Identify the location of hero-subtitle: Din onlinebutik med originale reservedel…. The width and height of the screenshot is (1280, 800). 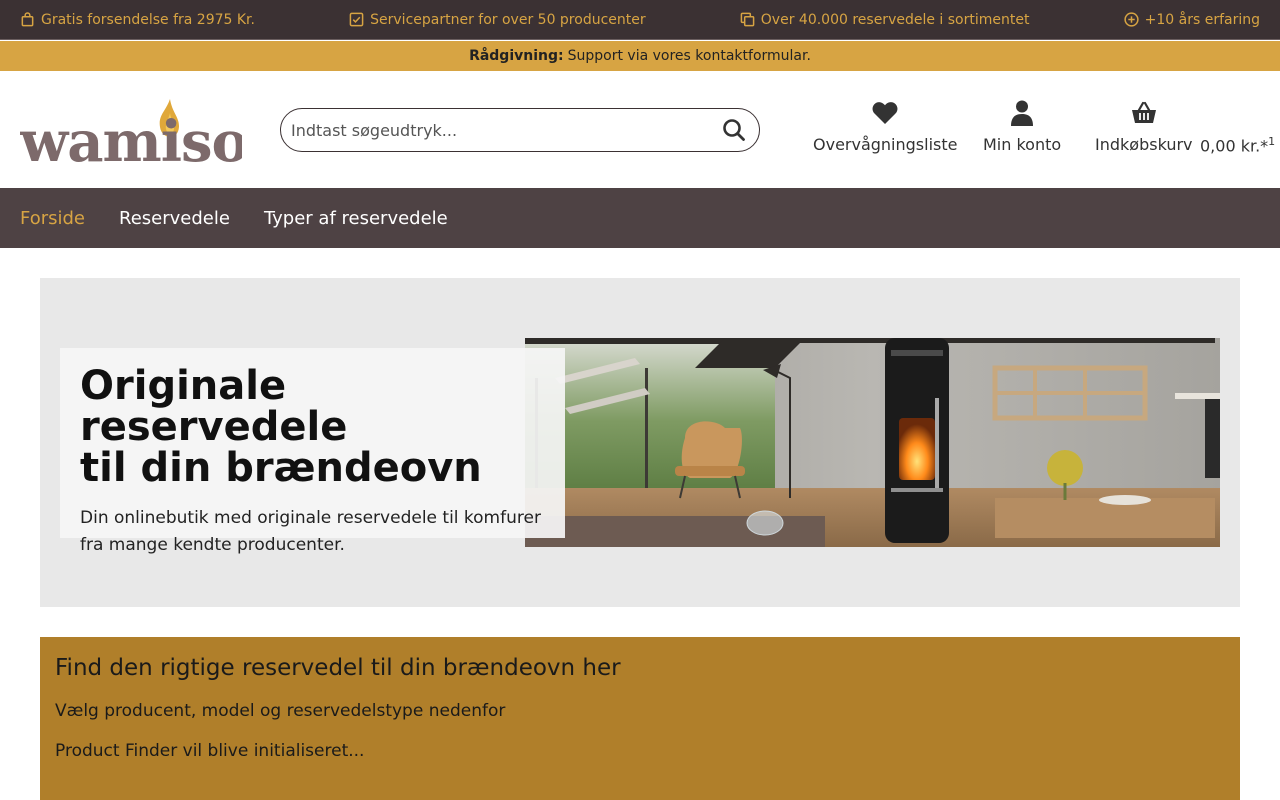
(312, 532).